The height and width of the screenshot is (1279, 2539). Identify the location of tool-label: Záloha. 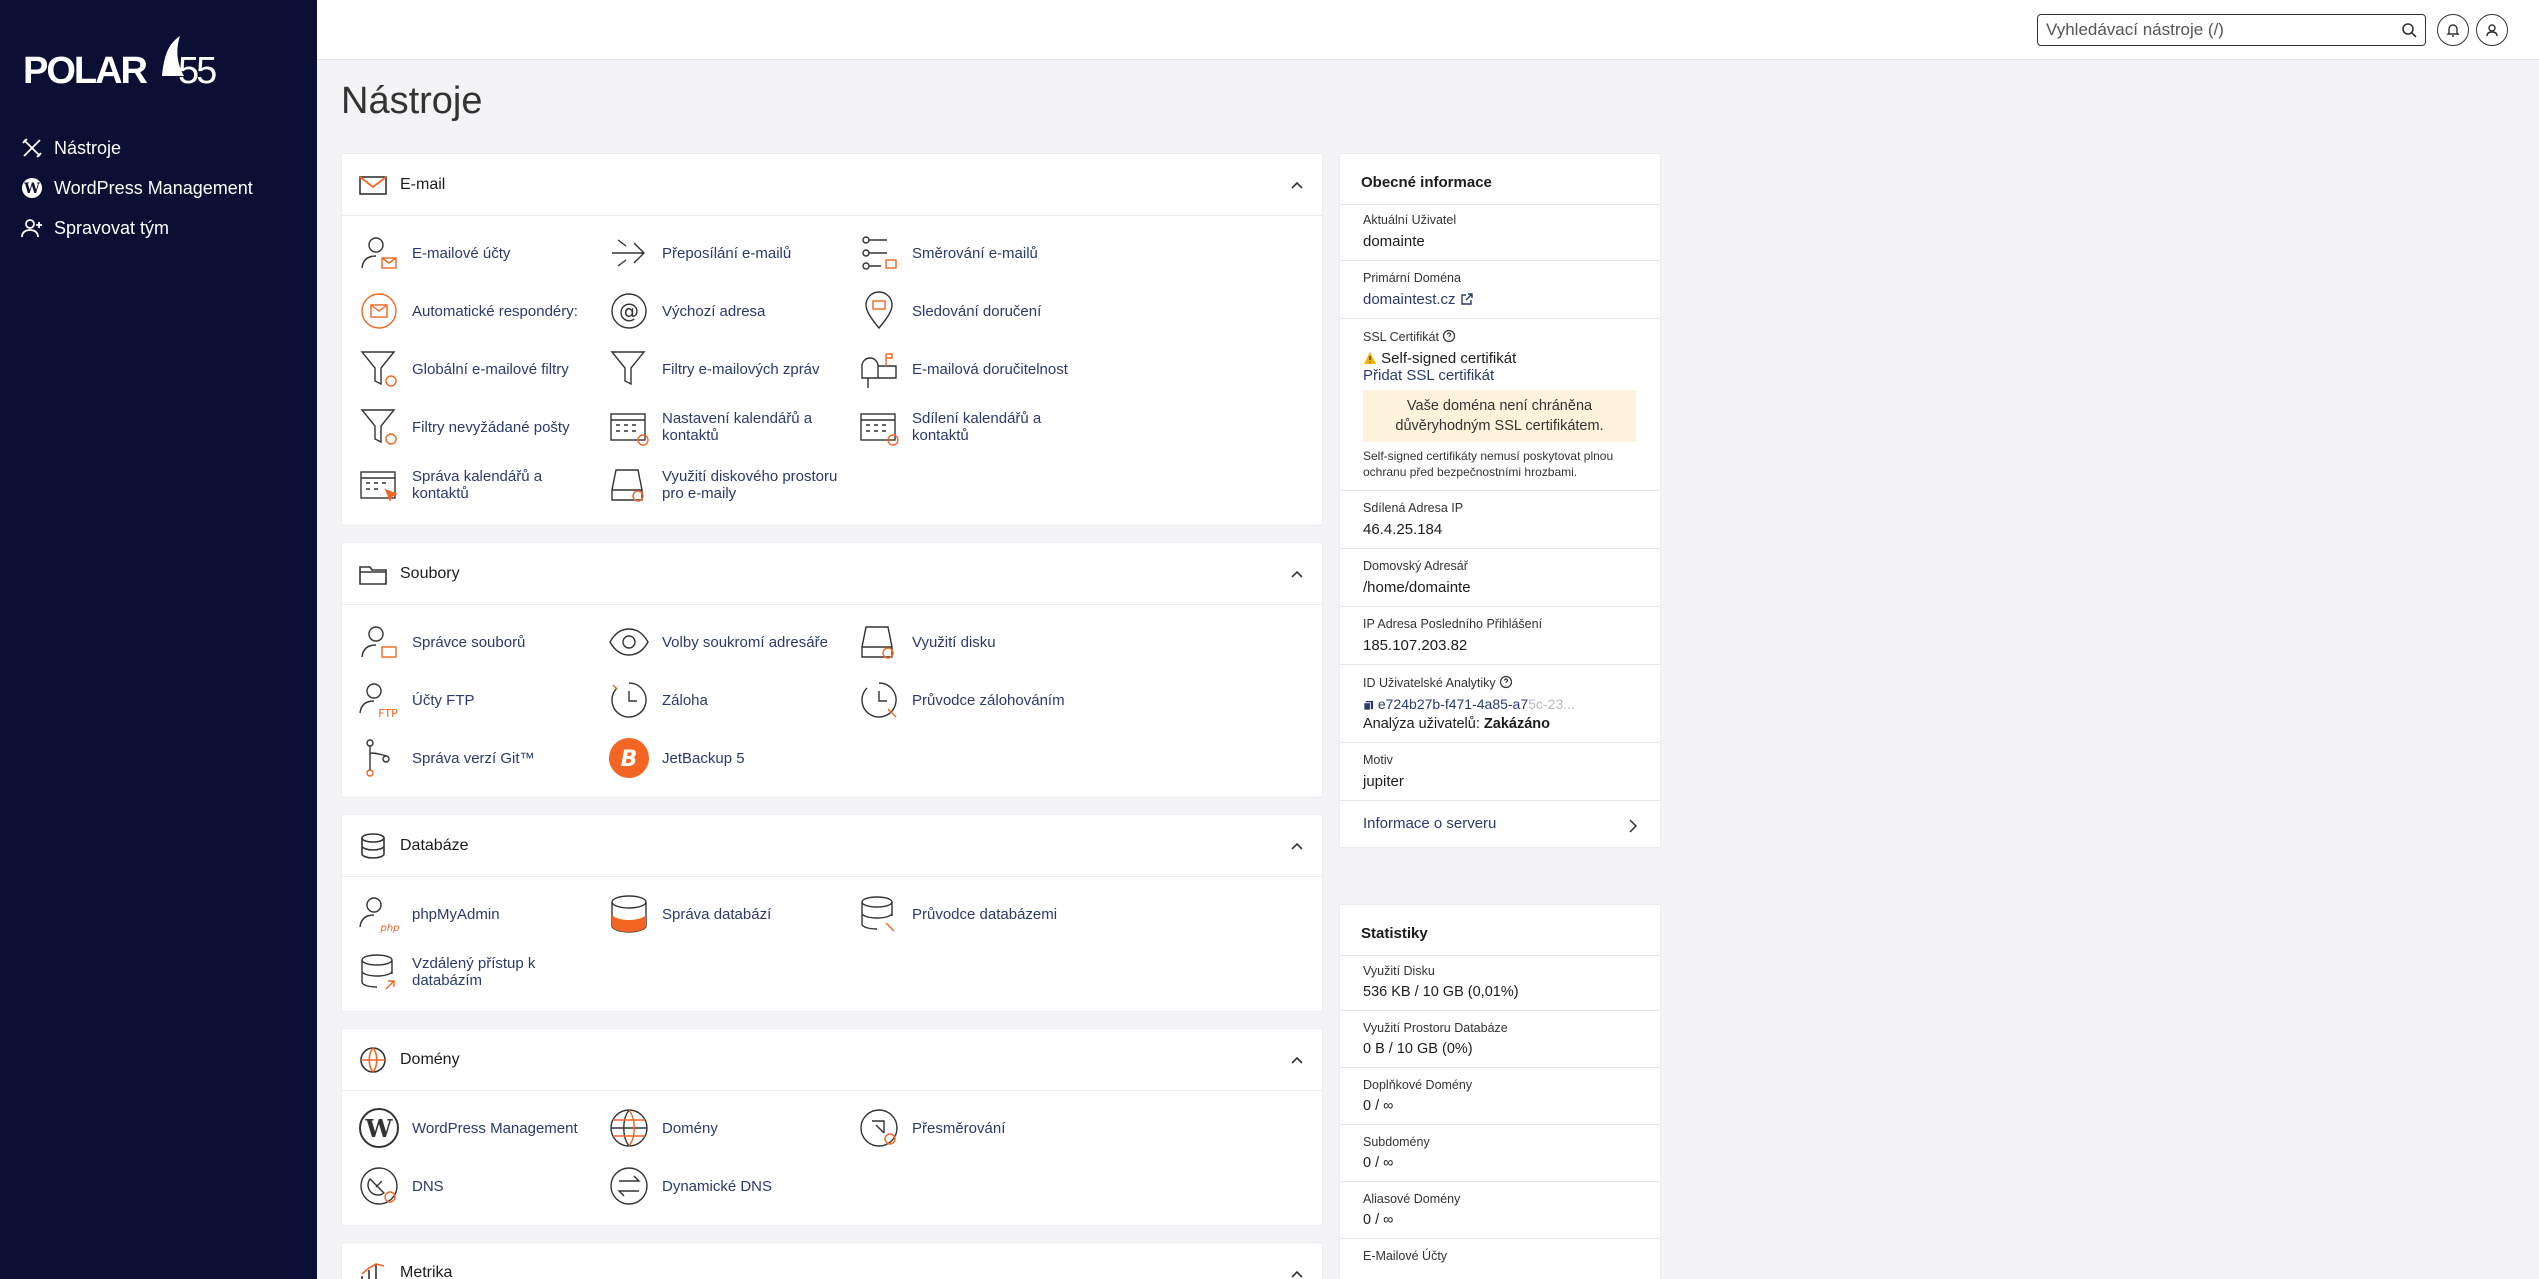
(685, 700).